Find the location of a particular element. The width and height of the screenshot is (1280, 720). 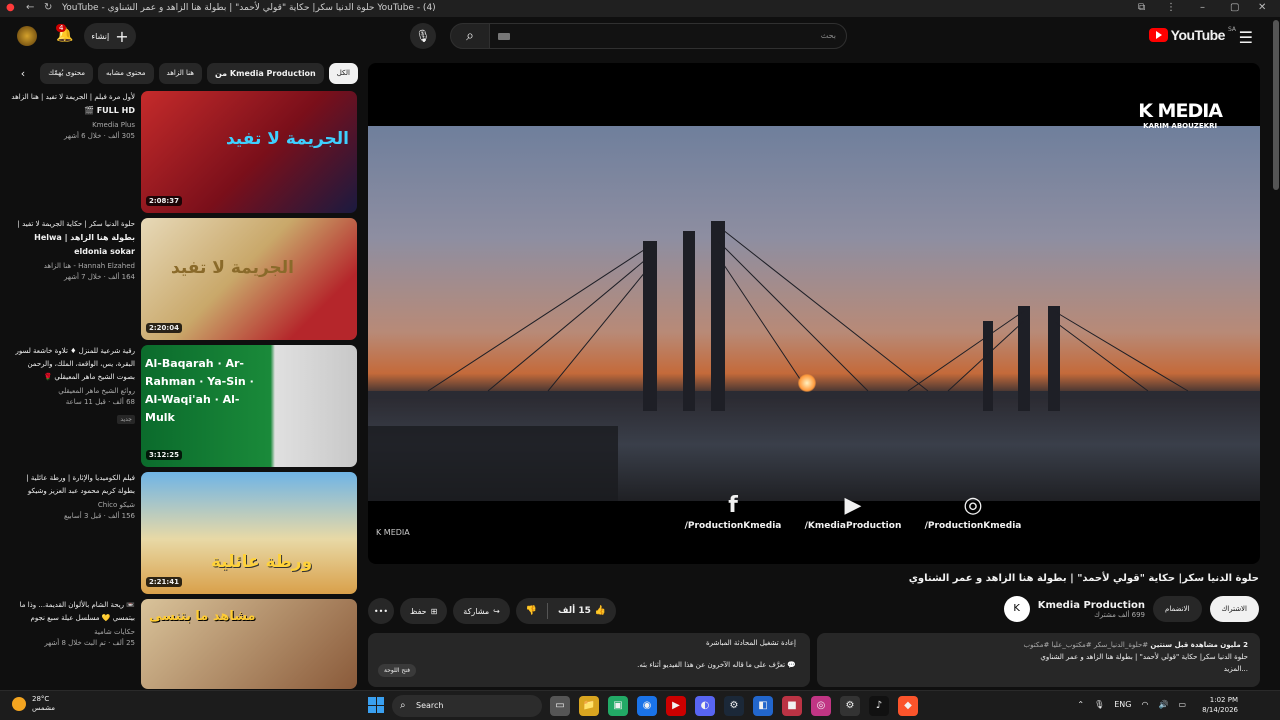

chip-from-channel: من Kmedia Production is located at coordinates (265, 73).